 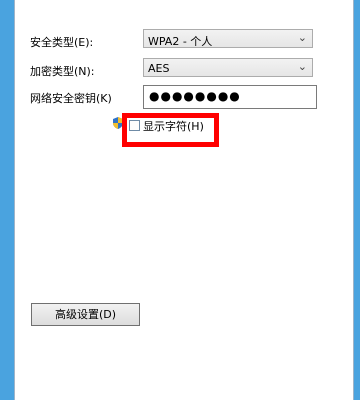 I want to click on security-type-select: WPA2 - 个人 ⌄, so click(x=228, y=38).